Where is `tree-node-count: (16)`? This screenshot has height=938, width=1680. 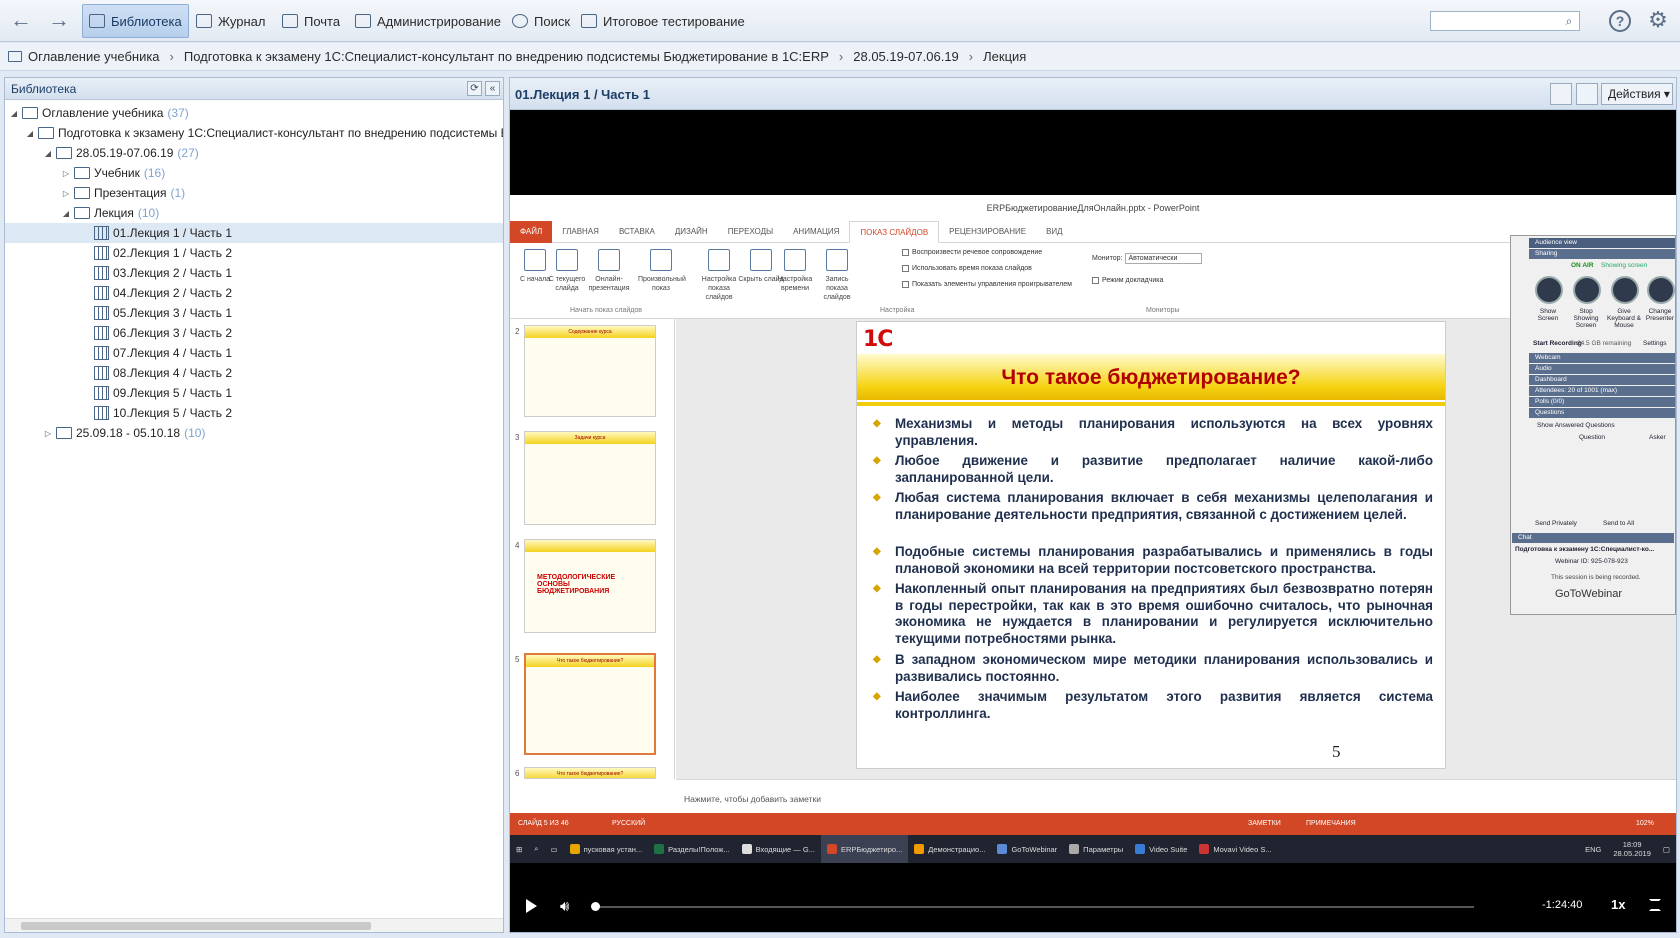
tree-node-count: (16) is located at coordinates (154, 173).